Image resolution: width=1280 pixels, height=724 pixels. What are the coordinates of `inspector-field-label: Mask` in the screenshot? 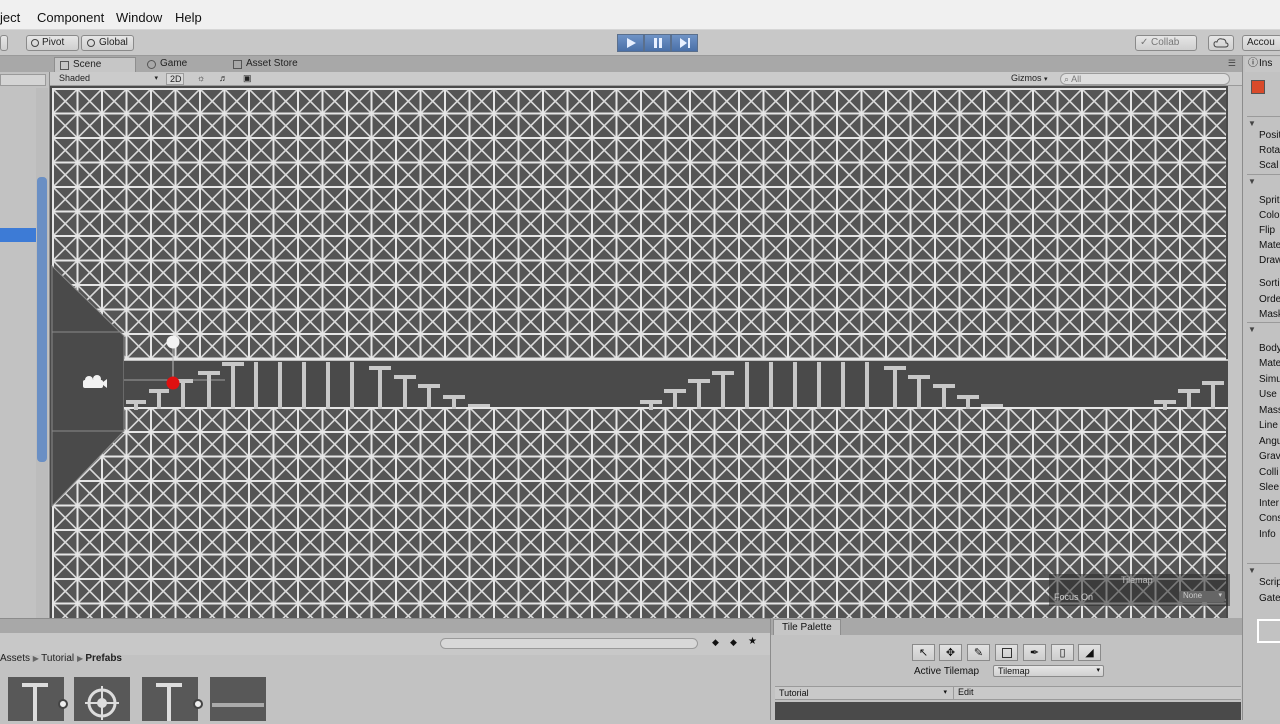 It's located at (1269, 314).